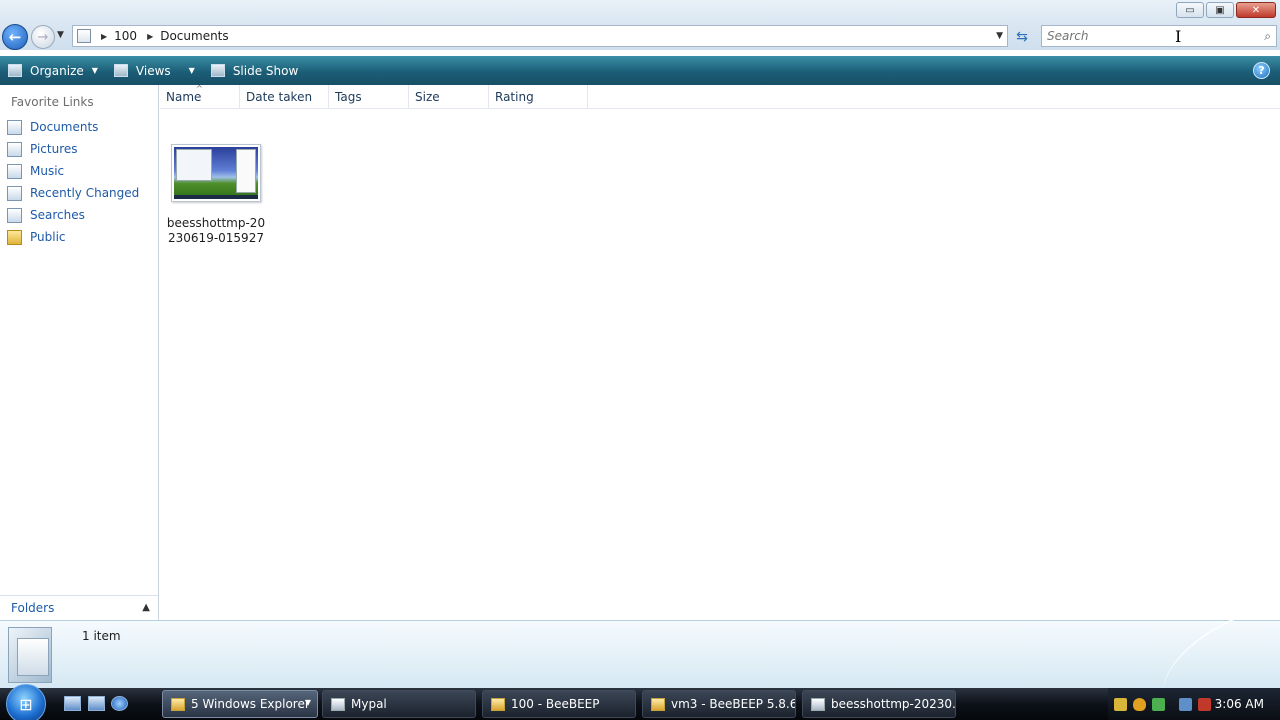 The width and height of the screenshot is (1280, 720). What do you see at coordinates (57, 215) in the screenshot?
I see `nav-item-label: Searches` at bounding box center [57, 215].